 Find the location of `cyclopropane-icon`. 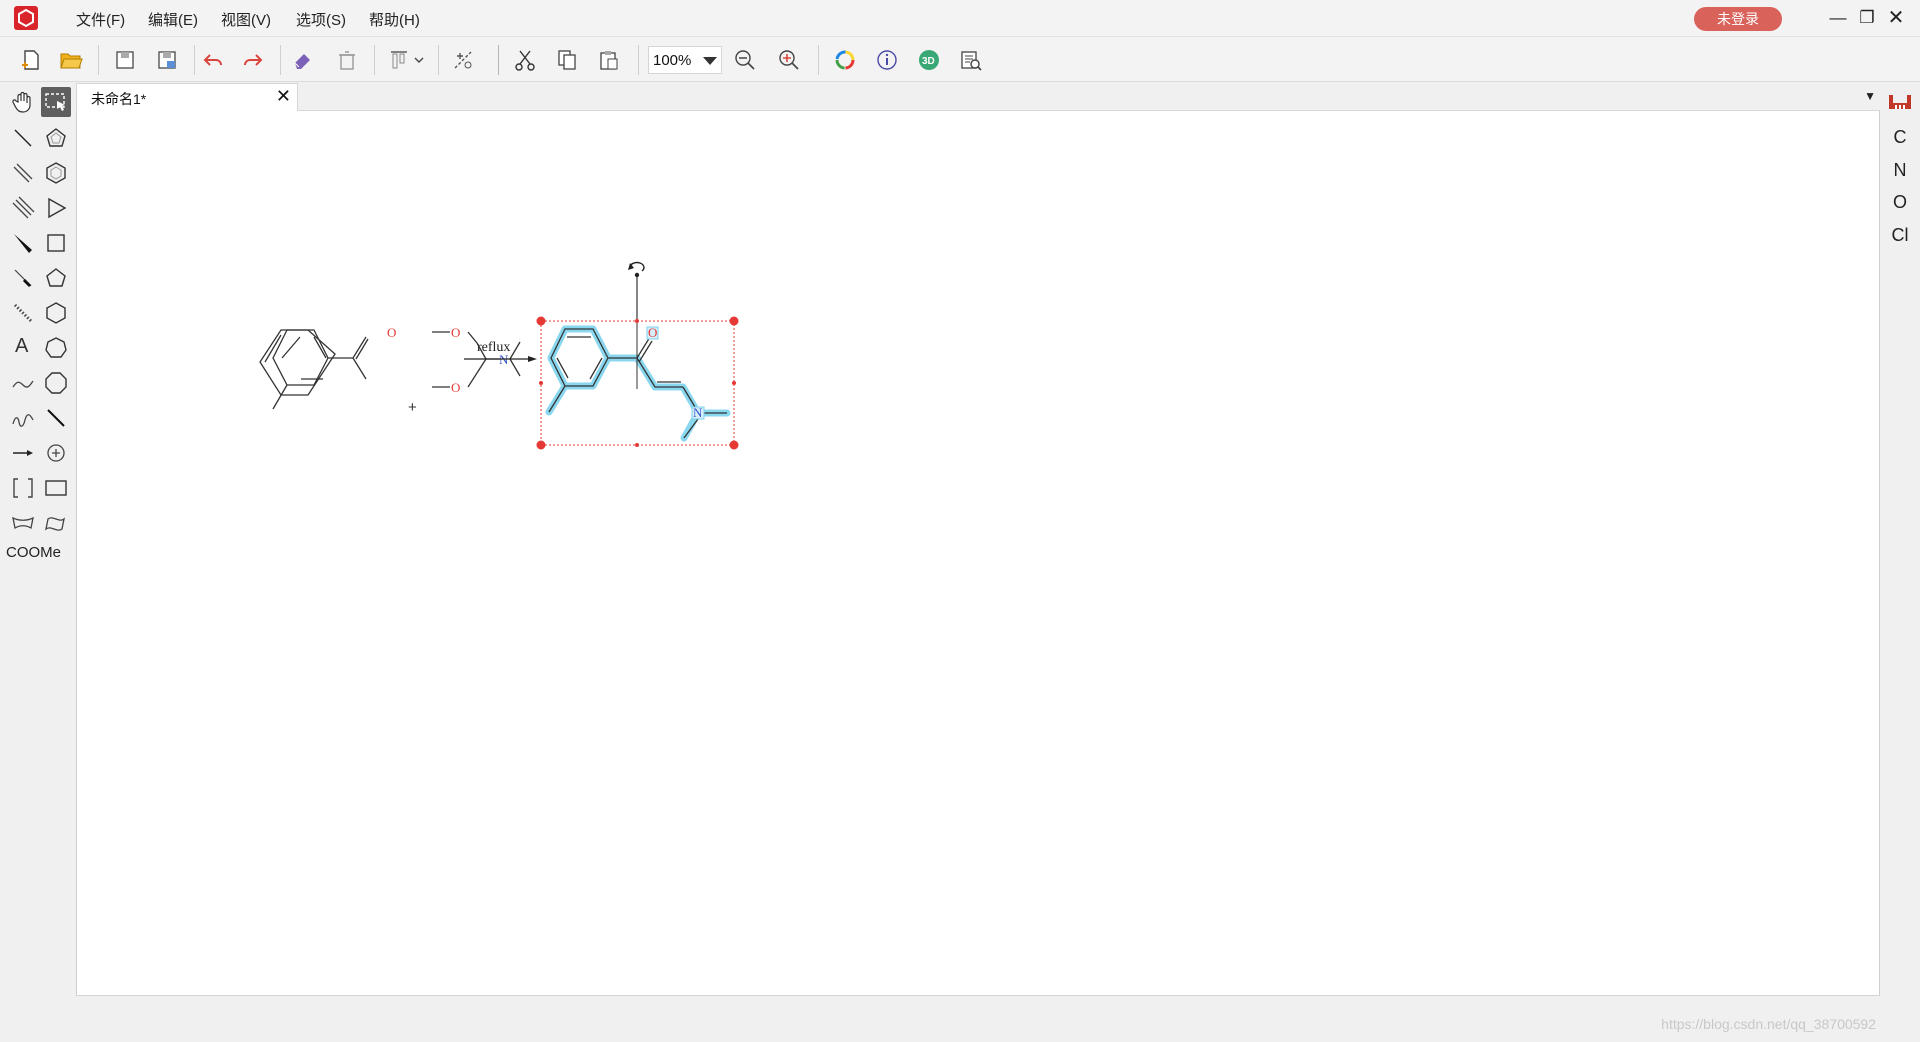

cyclopropane-icon is located at coordinates (56, 208).